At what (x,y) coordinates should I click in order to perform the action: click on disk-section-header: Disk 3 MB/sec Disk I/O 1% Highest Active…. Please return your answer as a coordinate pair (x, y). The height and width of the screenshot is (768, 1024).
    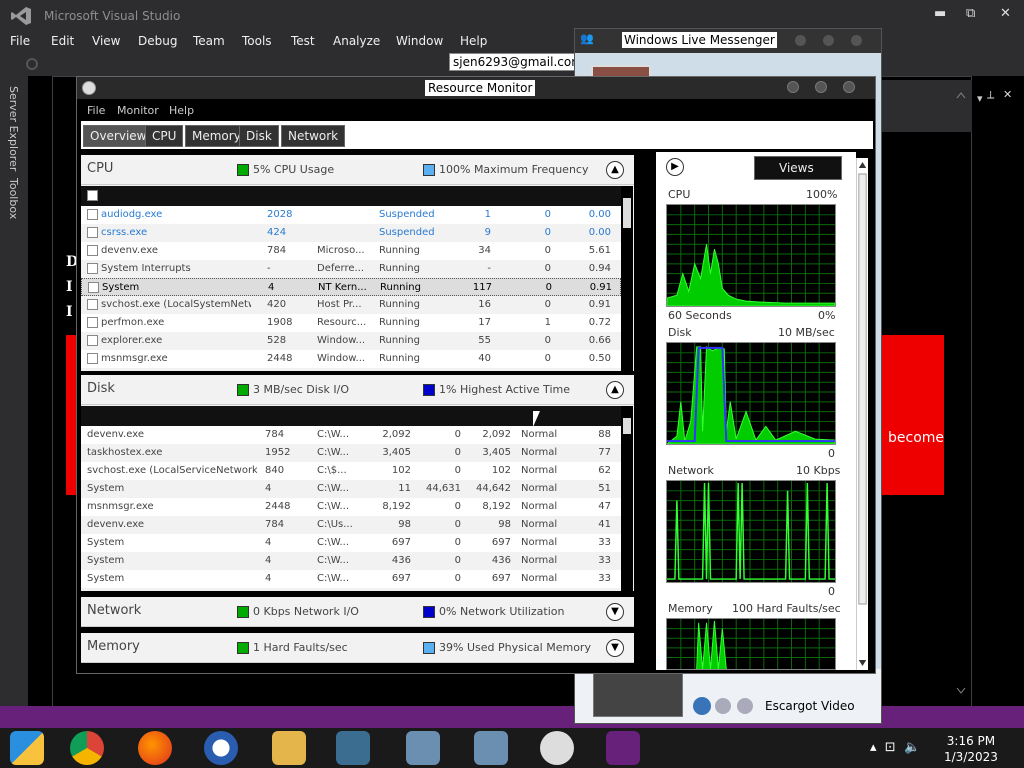
    Looking at the image, I should click on (357, 390).